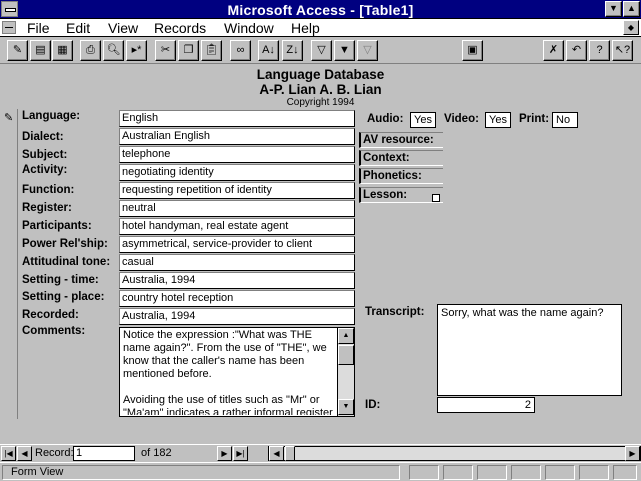 The width and height of the screenshot is (641, 481). What do you see at coordinates (565, 120) in the screenshot?
I see `print-field: No` at bounding box center [565, 120].